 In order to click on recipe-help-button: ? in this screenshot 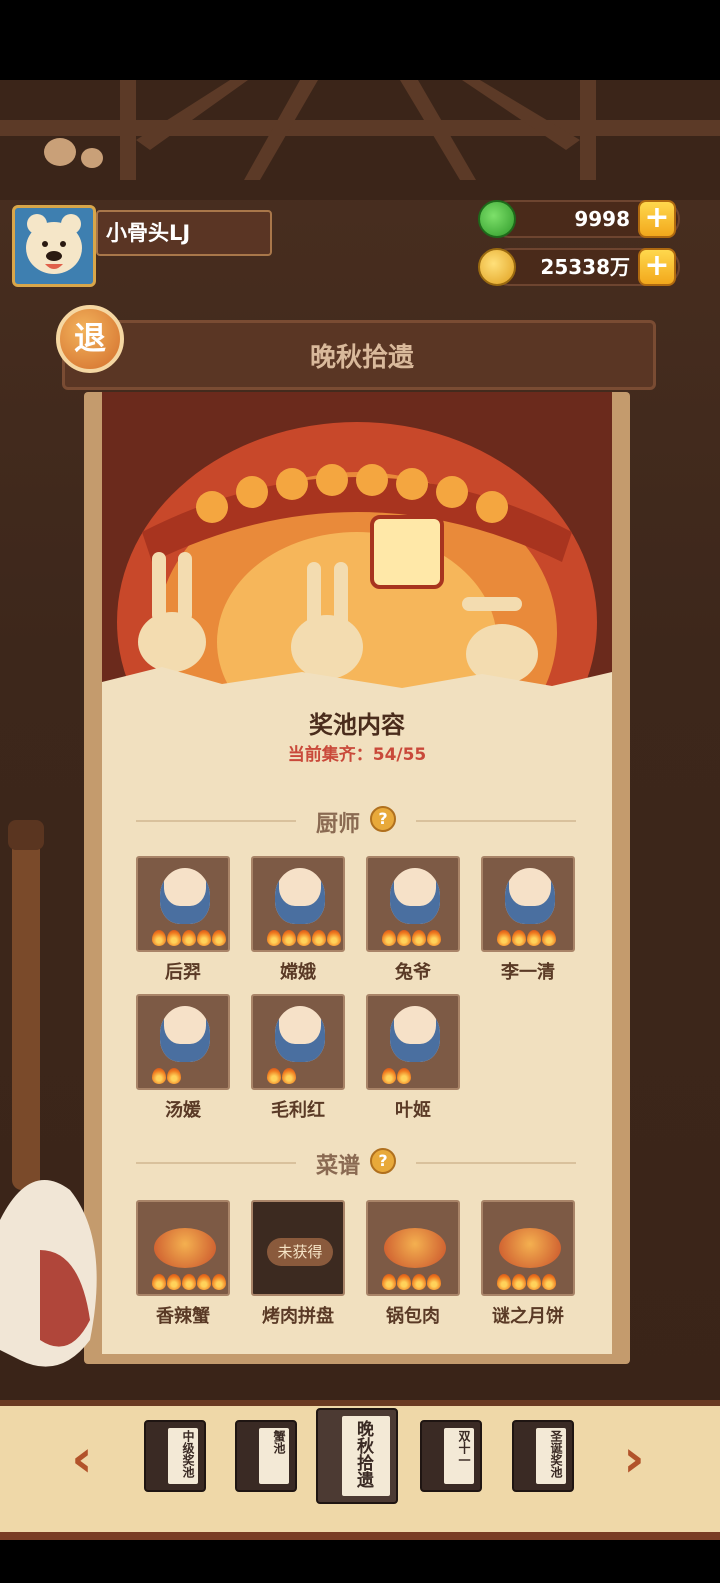, I will do `click(383, 1161)`.